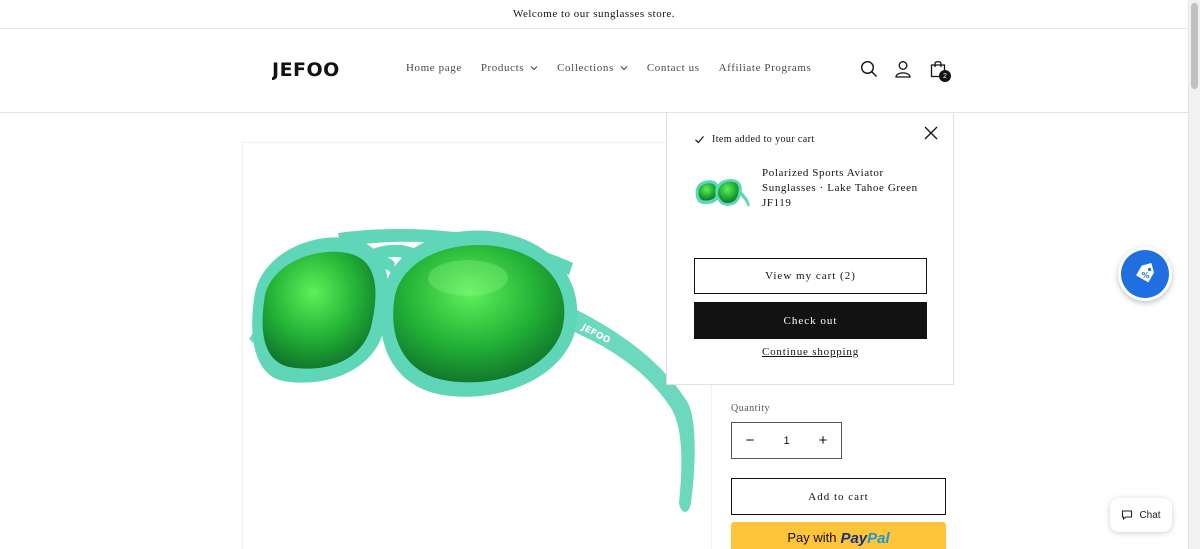  I want to click on quantity-label: Quantity, so click(750, 408).